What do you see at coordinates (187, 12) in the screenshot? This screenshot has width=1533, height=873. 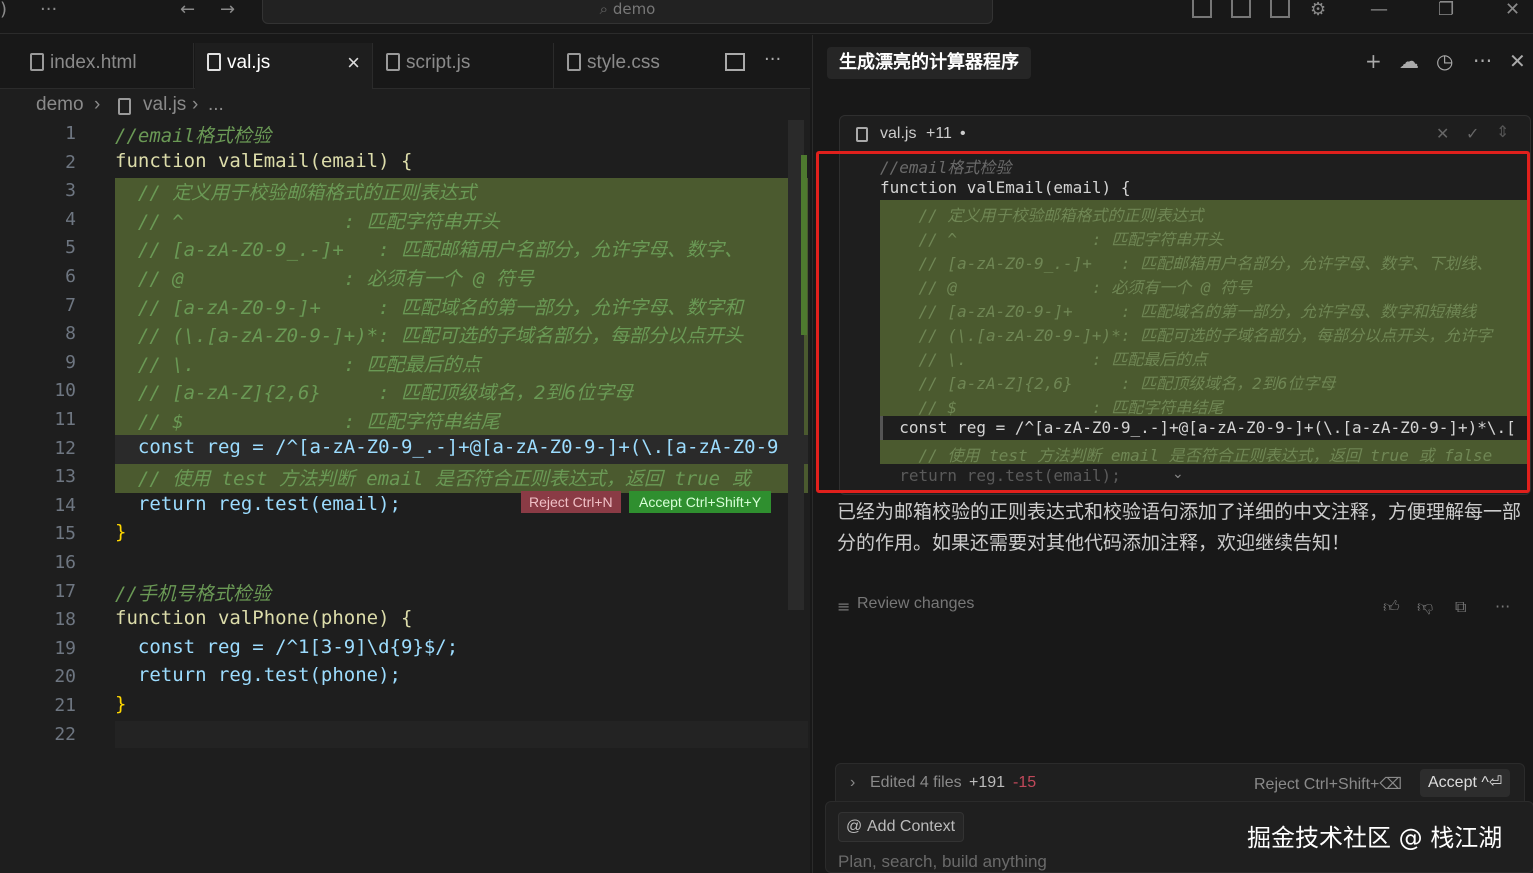 I see `back-arrow-icon: ←` at bounding box center [187, 12].